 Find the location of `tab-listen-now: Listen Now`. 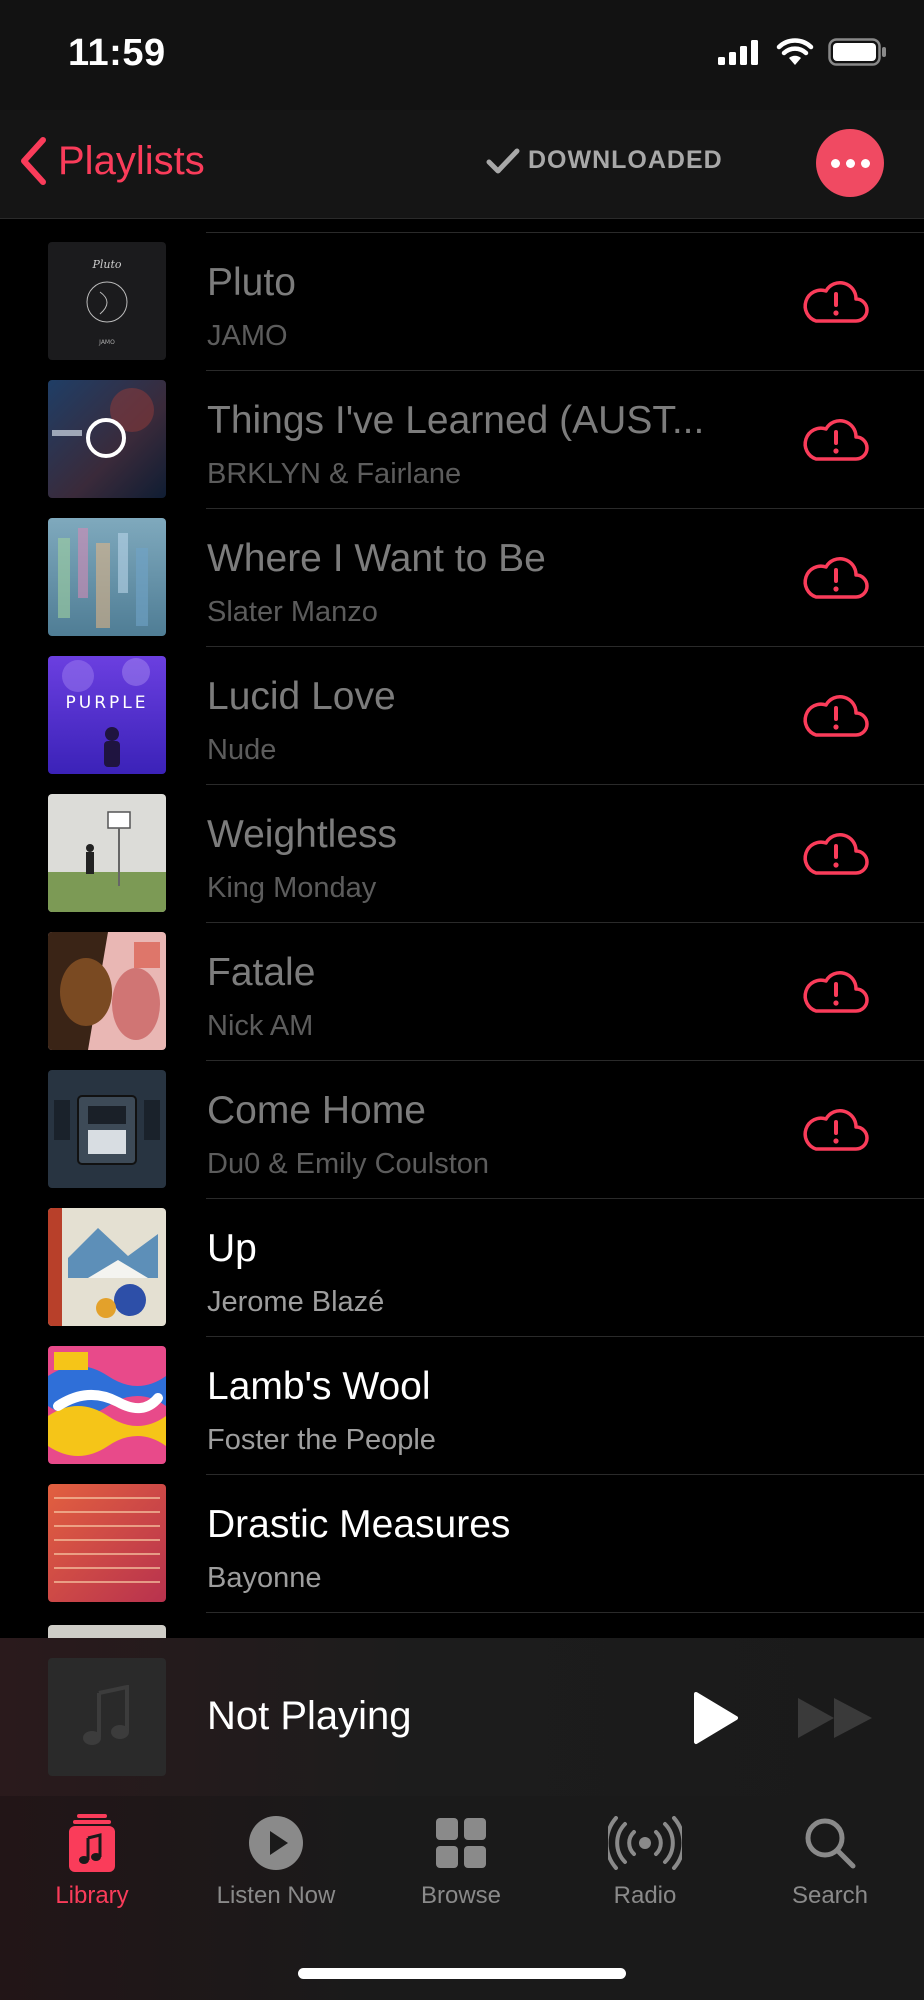

tab-listen-now: Listen Now is located at coordinates (276, 1860).